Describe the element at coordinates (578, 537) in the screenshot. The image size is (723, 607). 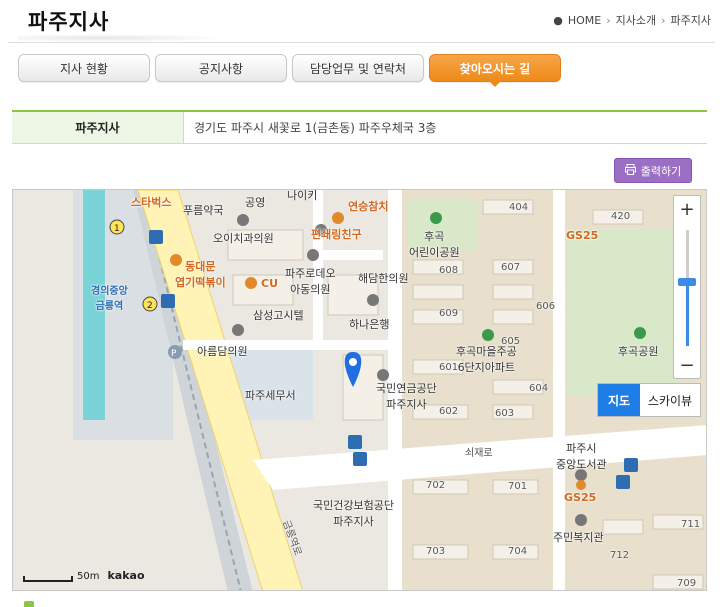
I see `map-label-welfare: 주민복지관` at that location.